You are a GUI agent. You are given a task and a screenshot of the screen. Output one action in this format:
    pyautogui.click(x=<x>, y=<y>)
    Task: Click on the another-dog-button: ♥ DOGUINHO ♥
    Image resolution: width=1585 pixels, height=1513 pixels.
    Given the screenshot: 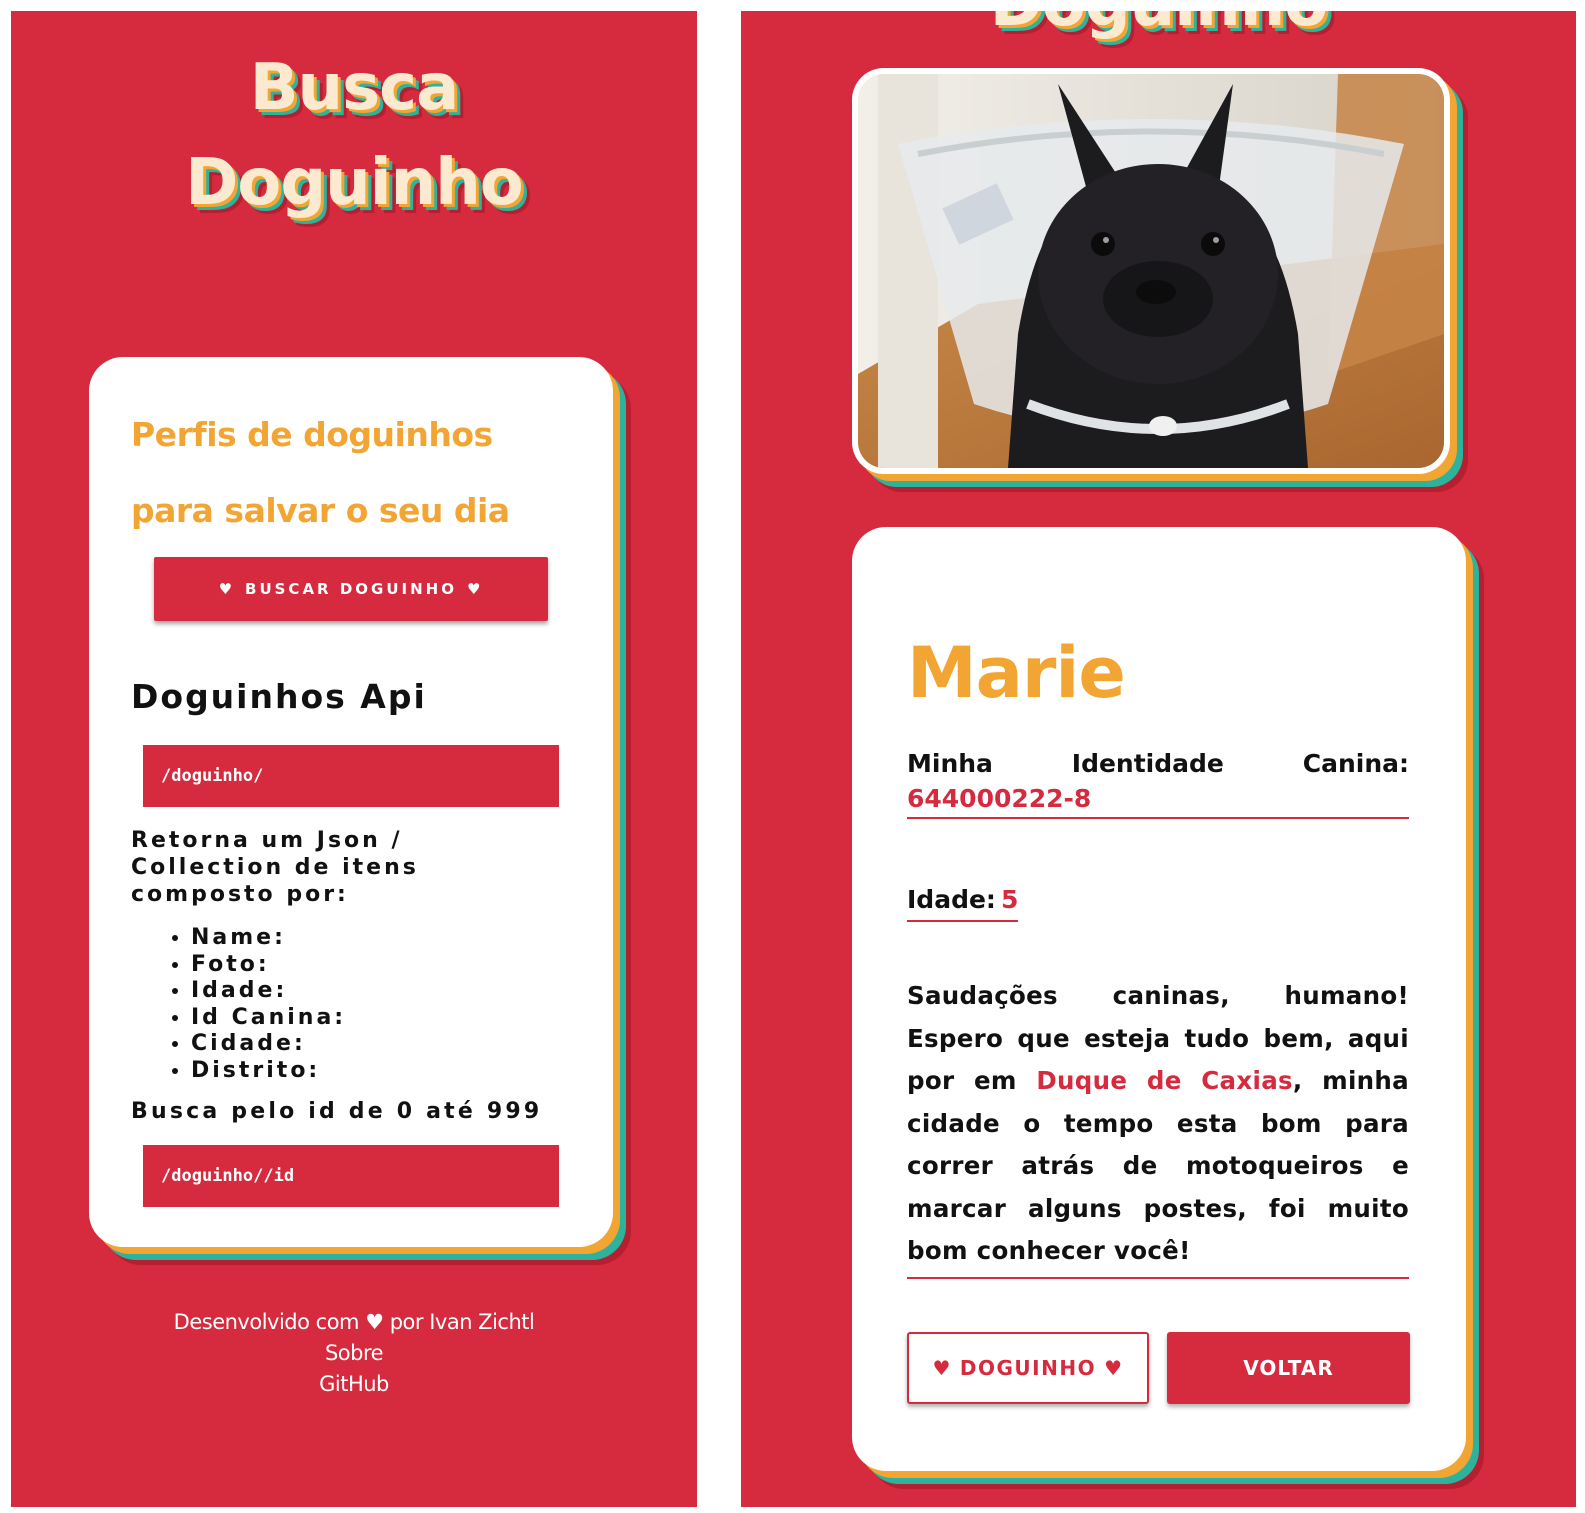 What is the action you would take?
    pyautogui.click(x=1028, y=1368)
    